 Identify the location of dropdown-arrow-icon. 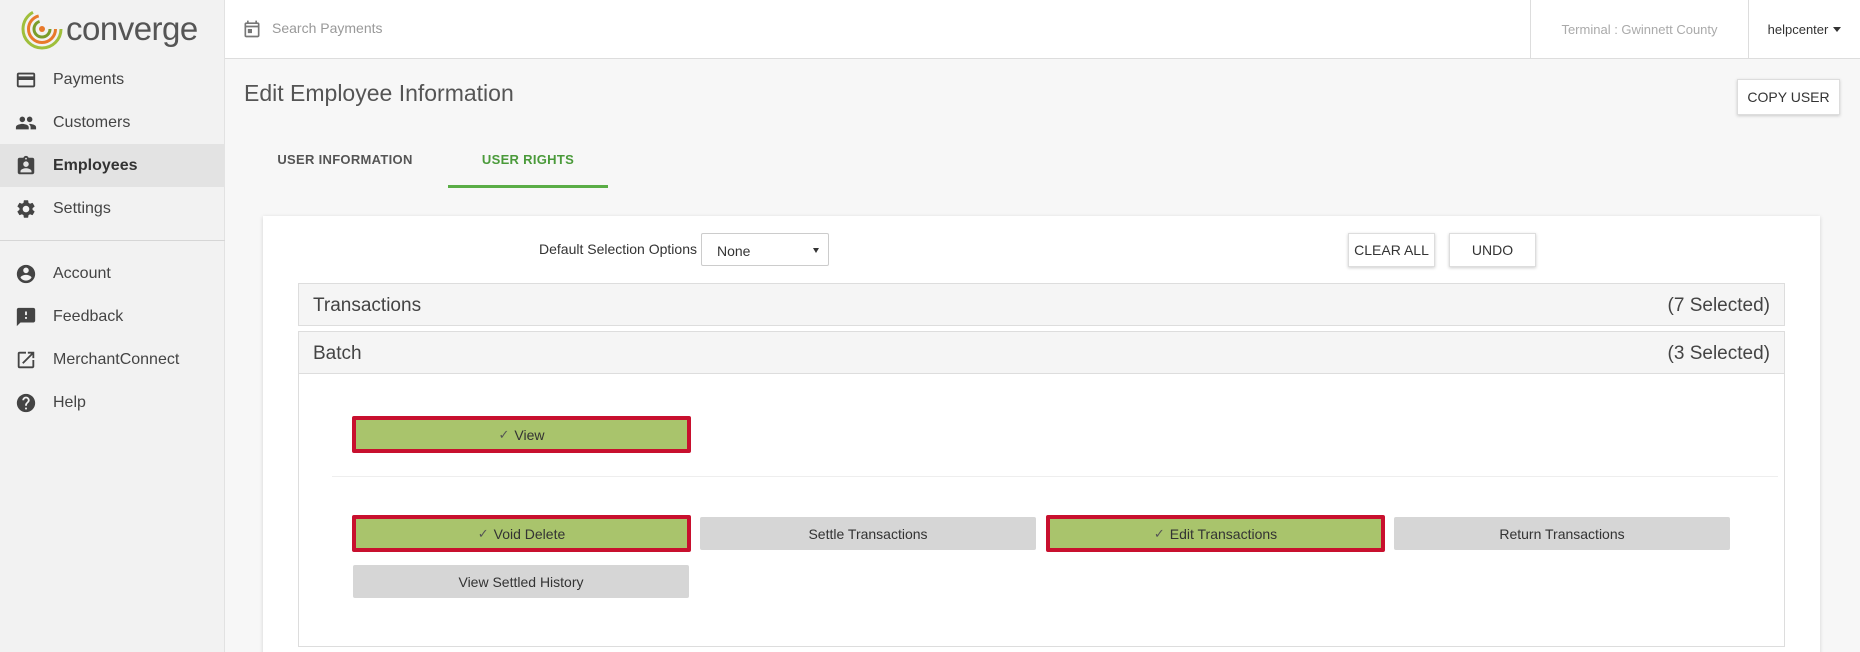
(816, 250).